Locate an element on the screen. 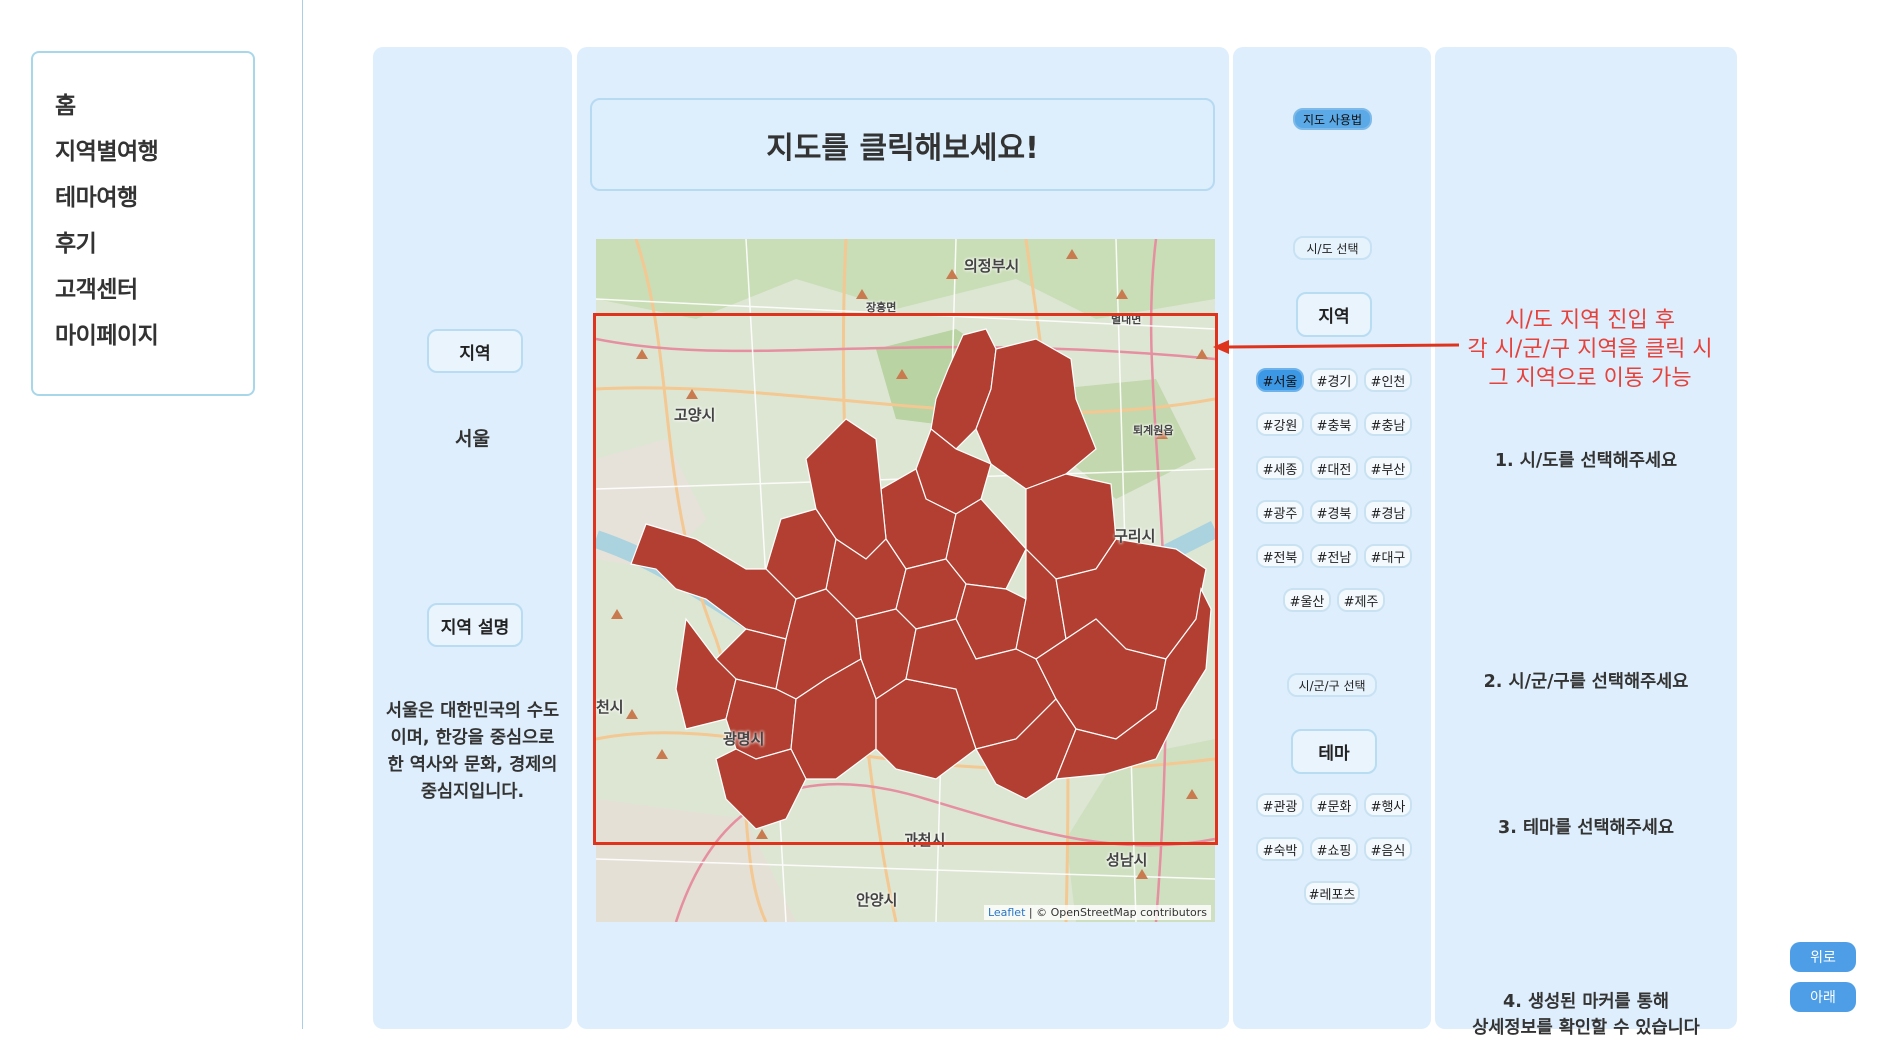 This screenshot has width=1885, height=1041. theme-section-heading: 테마 is located at coordinates (1334, 751).